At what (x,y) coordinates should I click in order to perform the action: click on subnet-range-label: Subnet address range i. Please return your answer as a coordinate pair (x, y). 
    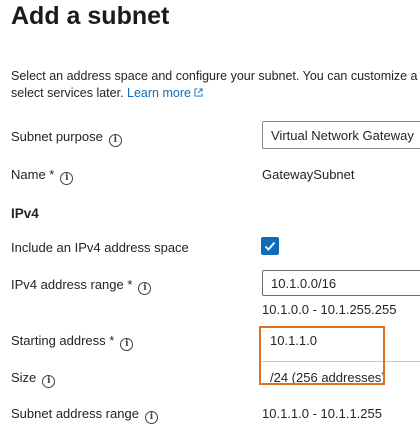
    Looking at the image, I should click on (84, 415).